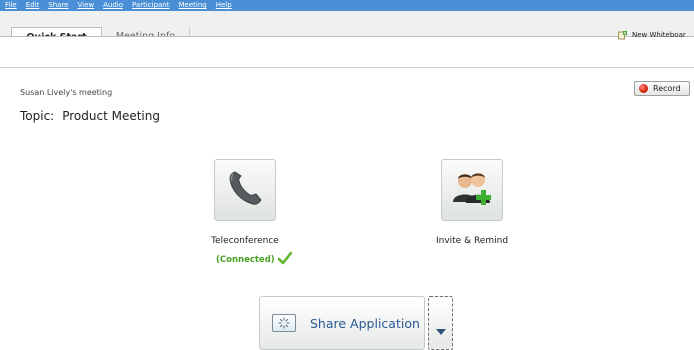 The width and height of the screenshot is (694, 350). Describe the element at coordinates (150, 5) in the screenshot. I see `menu-participant: Participant` at that location.